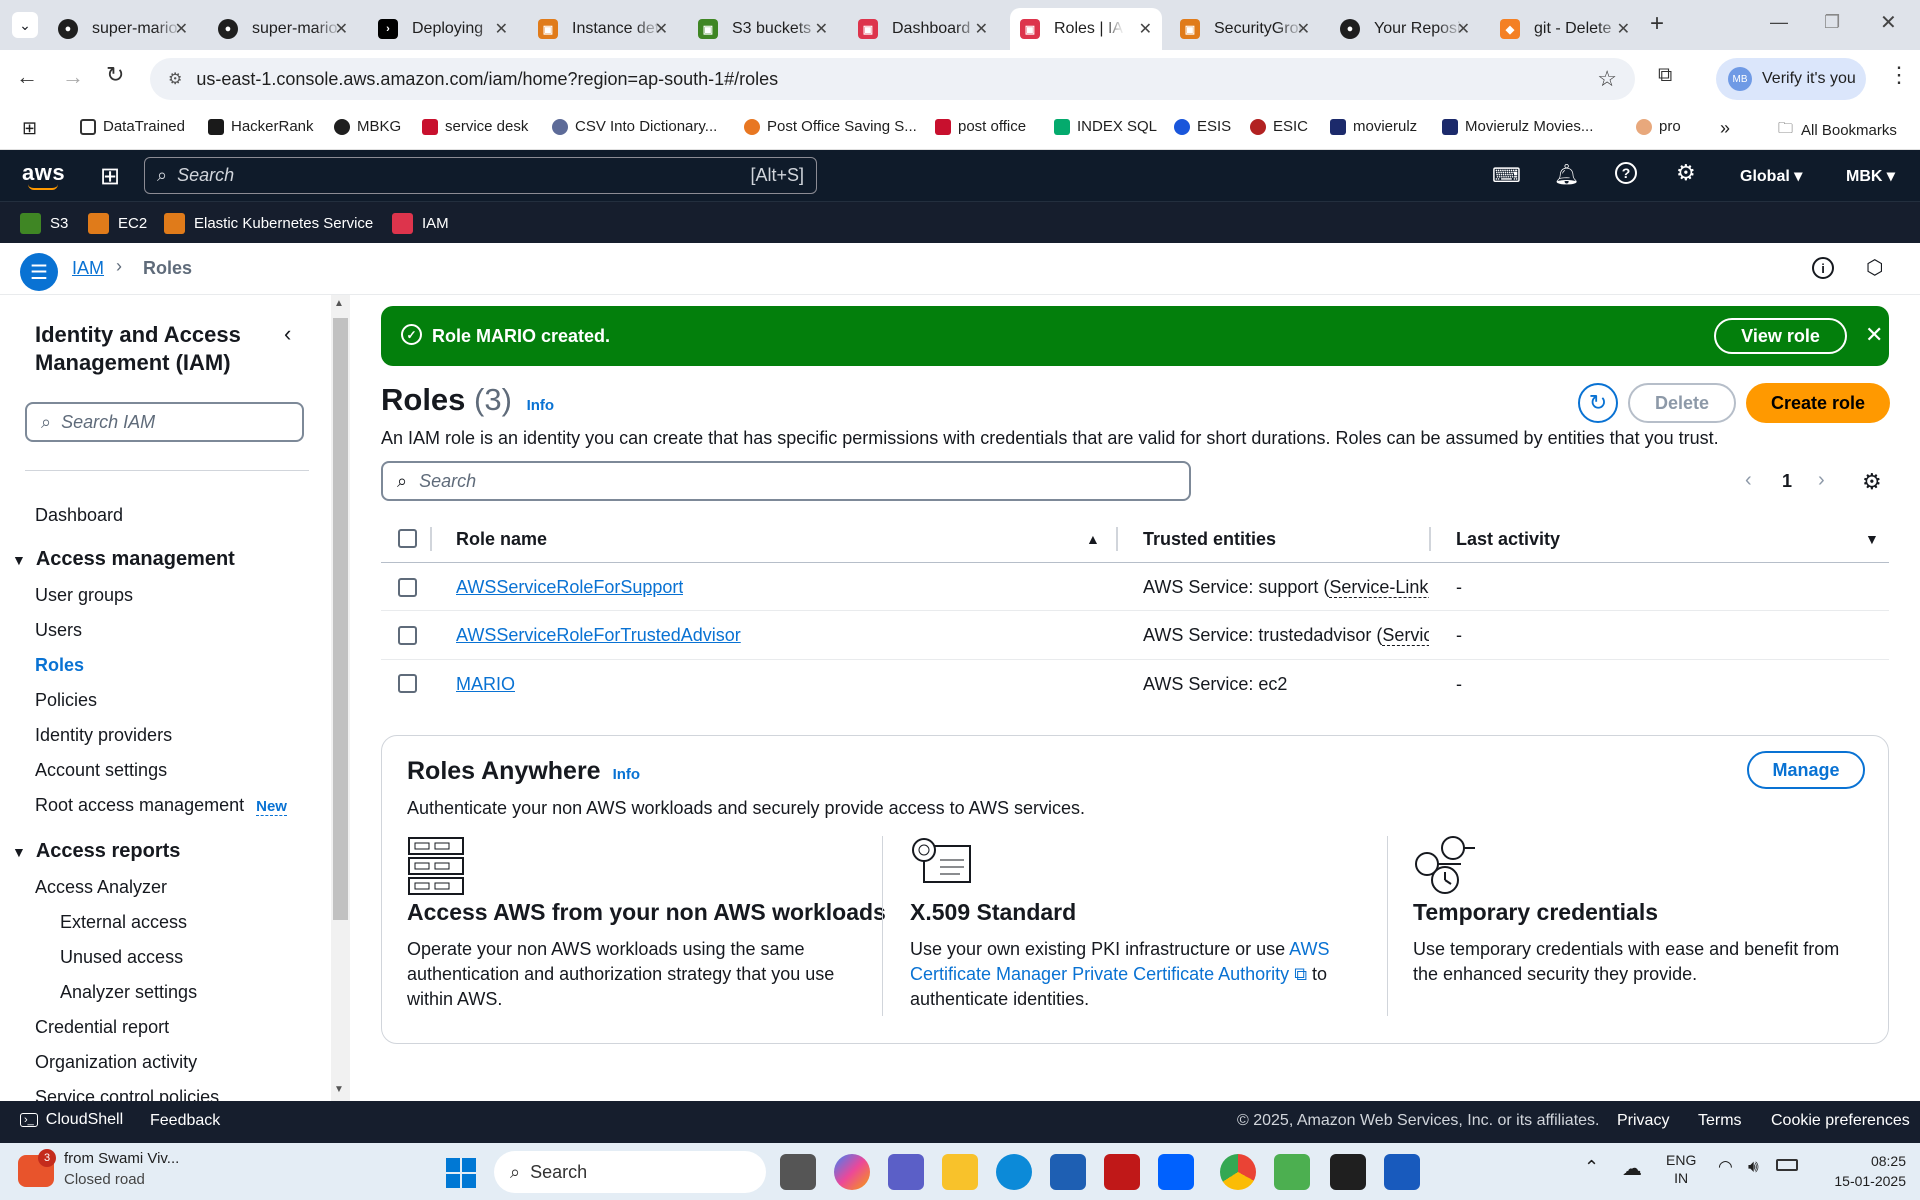 This screenshot has height=1200, width=1920. Describe the element at coordinates (960, 1172) in the screenshot. I see `file-explorer-icon` at that location.